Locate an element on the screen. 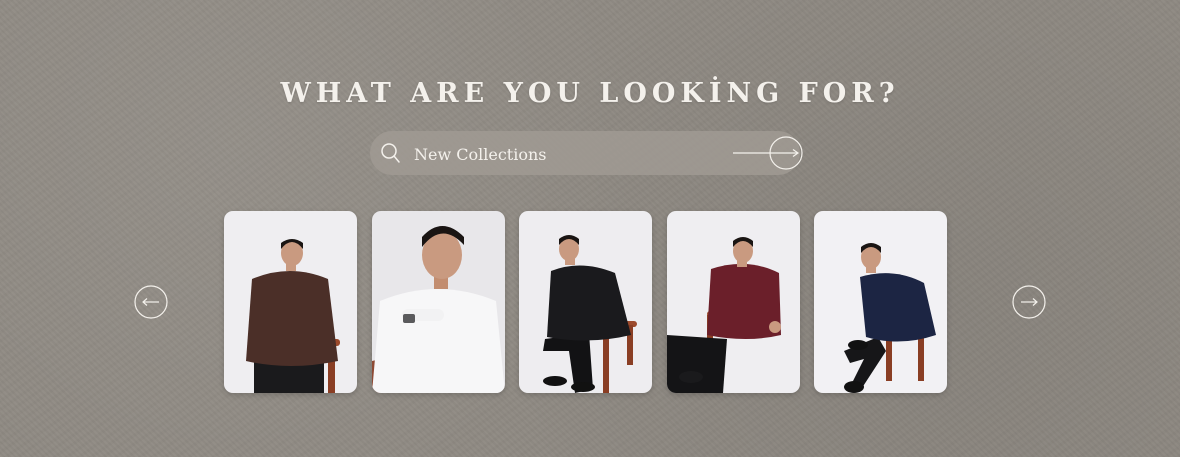 The height and width of the screenshot is (457, 1180). search-icon is located at coordinates (390, 153).